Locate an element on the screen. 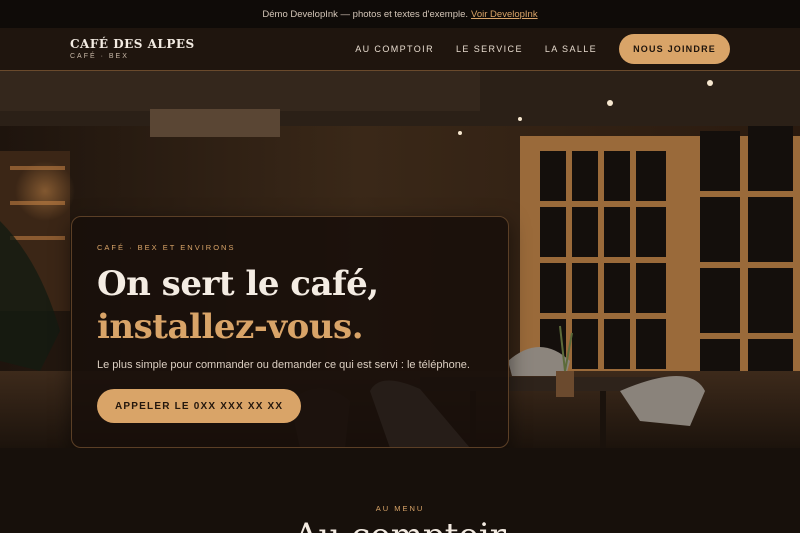  nav-link-service: LE SERVICE is located at coordinates (489, 49).